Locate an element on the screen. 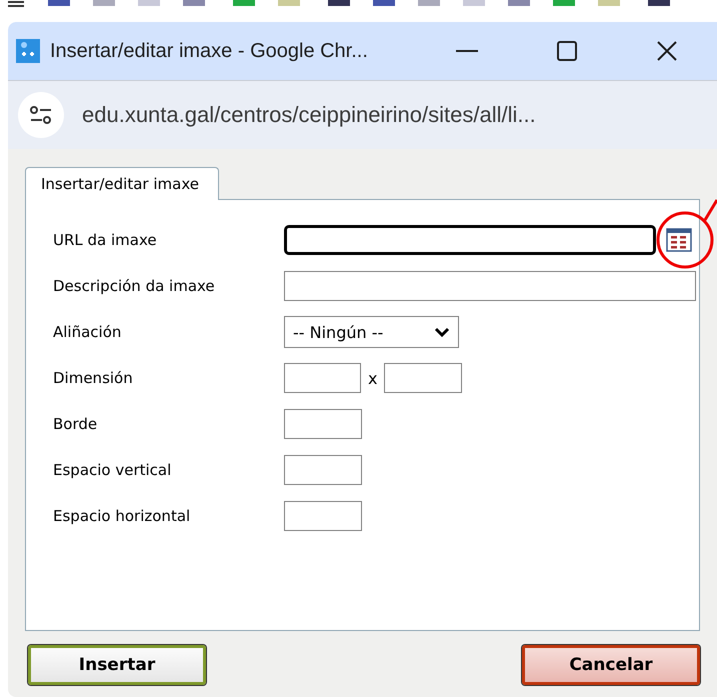 Image resolution: width=717 pixels, height=697 pixels. chevron-down-icon is located at coordinates (442, 332).